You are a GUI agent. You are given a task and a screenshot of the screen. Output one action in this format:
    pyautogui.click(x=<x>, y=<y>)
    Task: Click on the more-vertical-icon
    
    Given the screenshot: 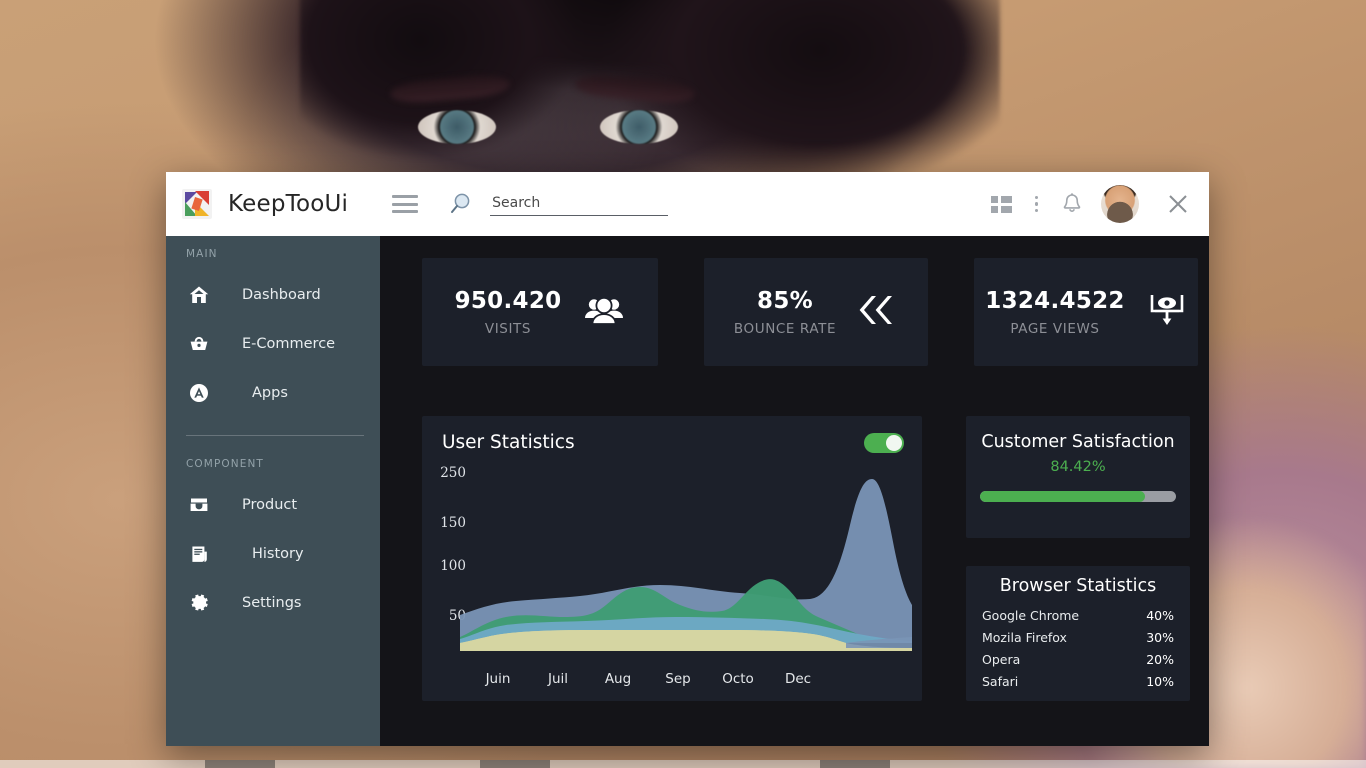 What is the action you would take?
    pyautogui.click(x=1037, y=204)
    